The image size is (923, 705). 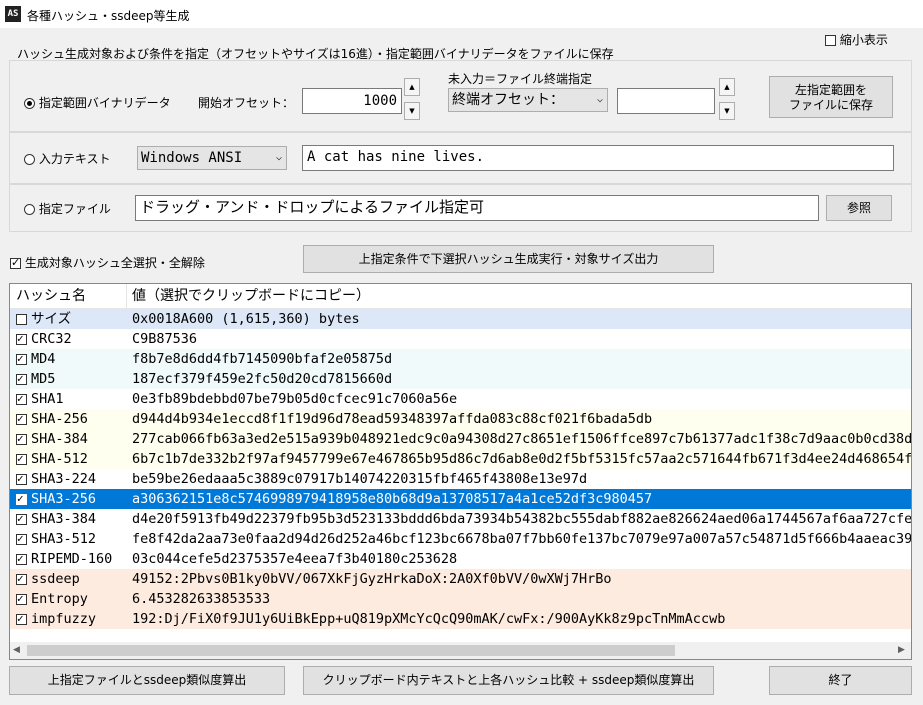 What do you see at coordinates (599, 99) in the screenshot?
I see `chevron-down-icon: ⌵` at bounding box center [599, 99].